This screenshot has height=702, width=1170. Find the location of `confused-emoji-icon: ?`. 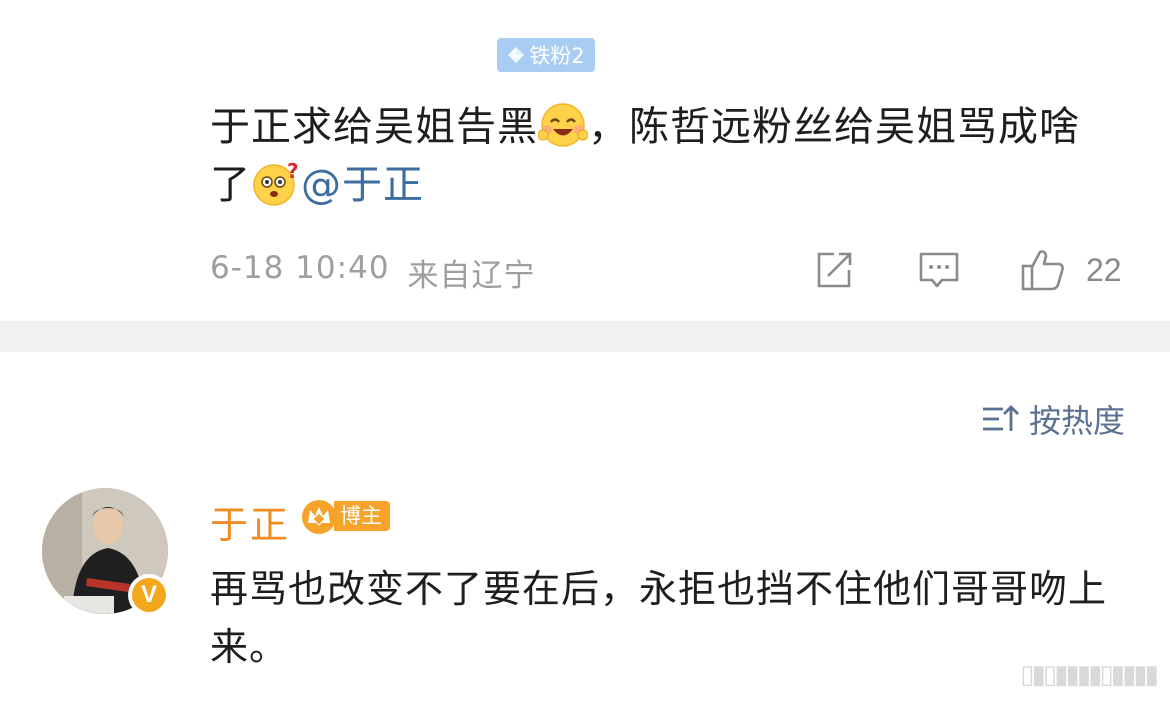

confused-emoji-icon: ? is located at coordinates (276, 183).